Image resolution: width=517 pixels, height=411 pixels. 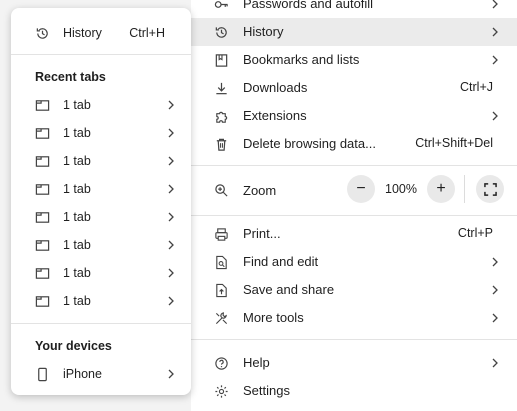 What do you see at coordinates (221, 88) in the screenshot?
I see `download-icon` at bounding box center [221, 88].